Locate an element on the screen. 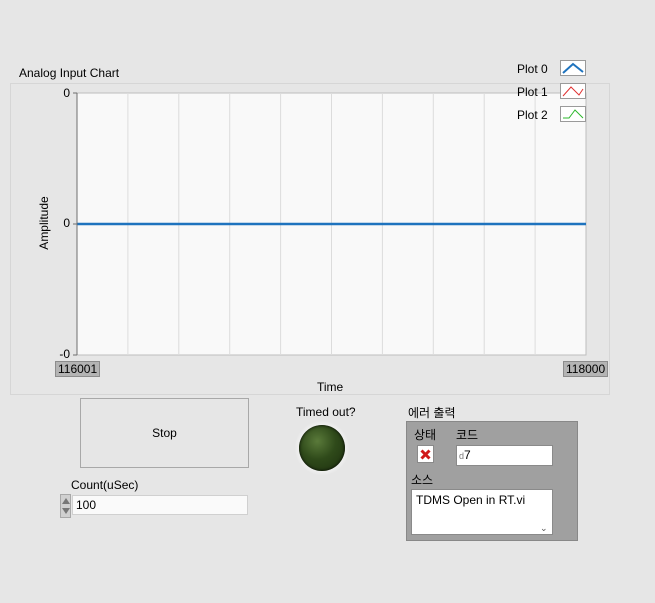 This screenshot has width=655, height=603. legend-label: Plot 2 is located at coordinates (532, 115).